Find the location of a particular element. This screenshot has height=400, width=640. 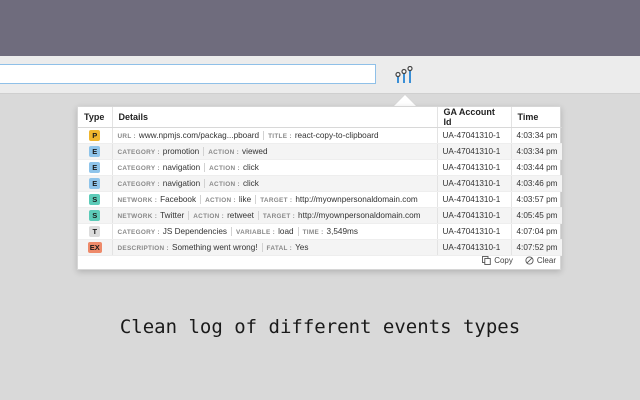

detail-value: Facebook is located at coordinates (178, 199).